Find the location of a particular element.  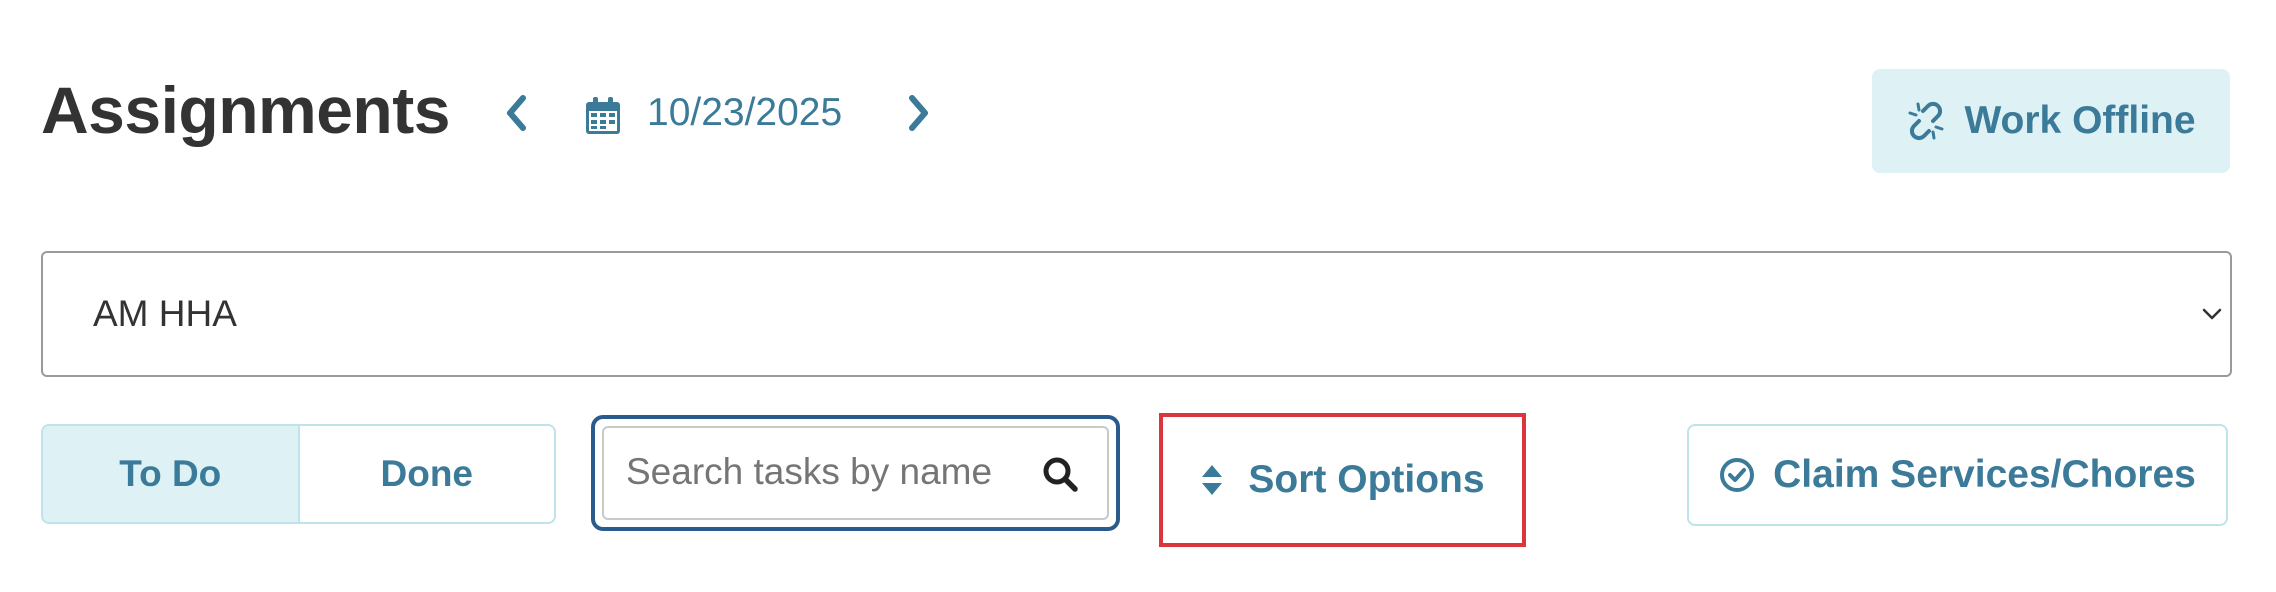

search-box is located at coordinates (855, 473).